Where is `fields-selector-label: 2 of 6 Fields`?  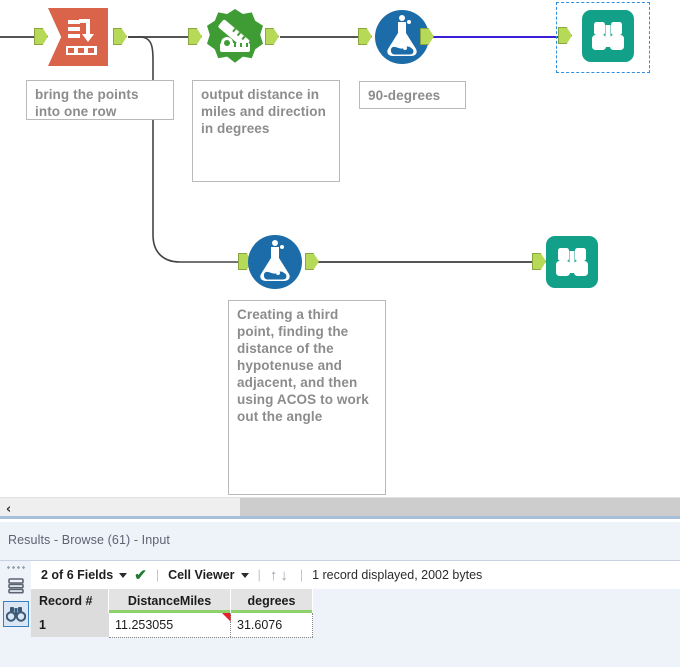 fields-selector-label: 2 of 6 Fields is located at coordinates (77, 575).